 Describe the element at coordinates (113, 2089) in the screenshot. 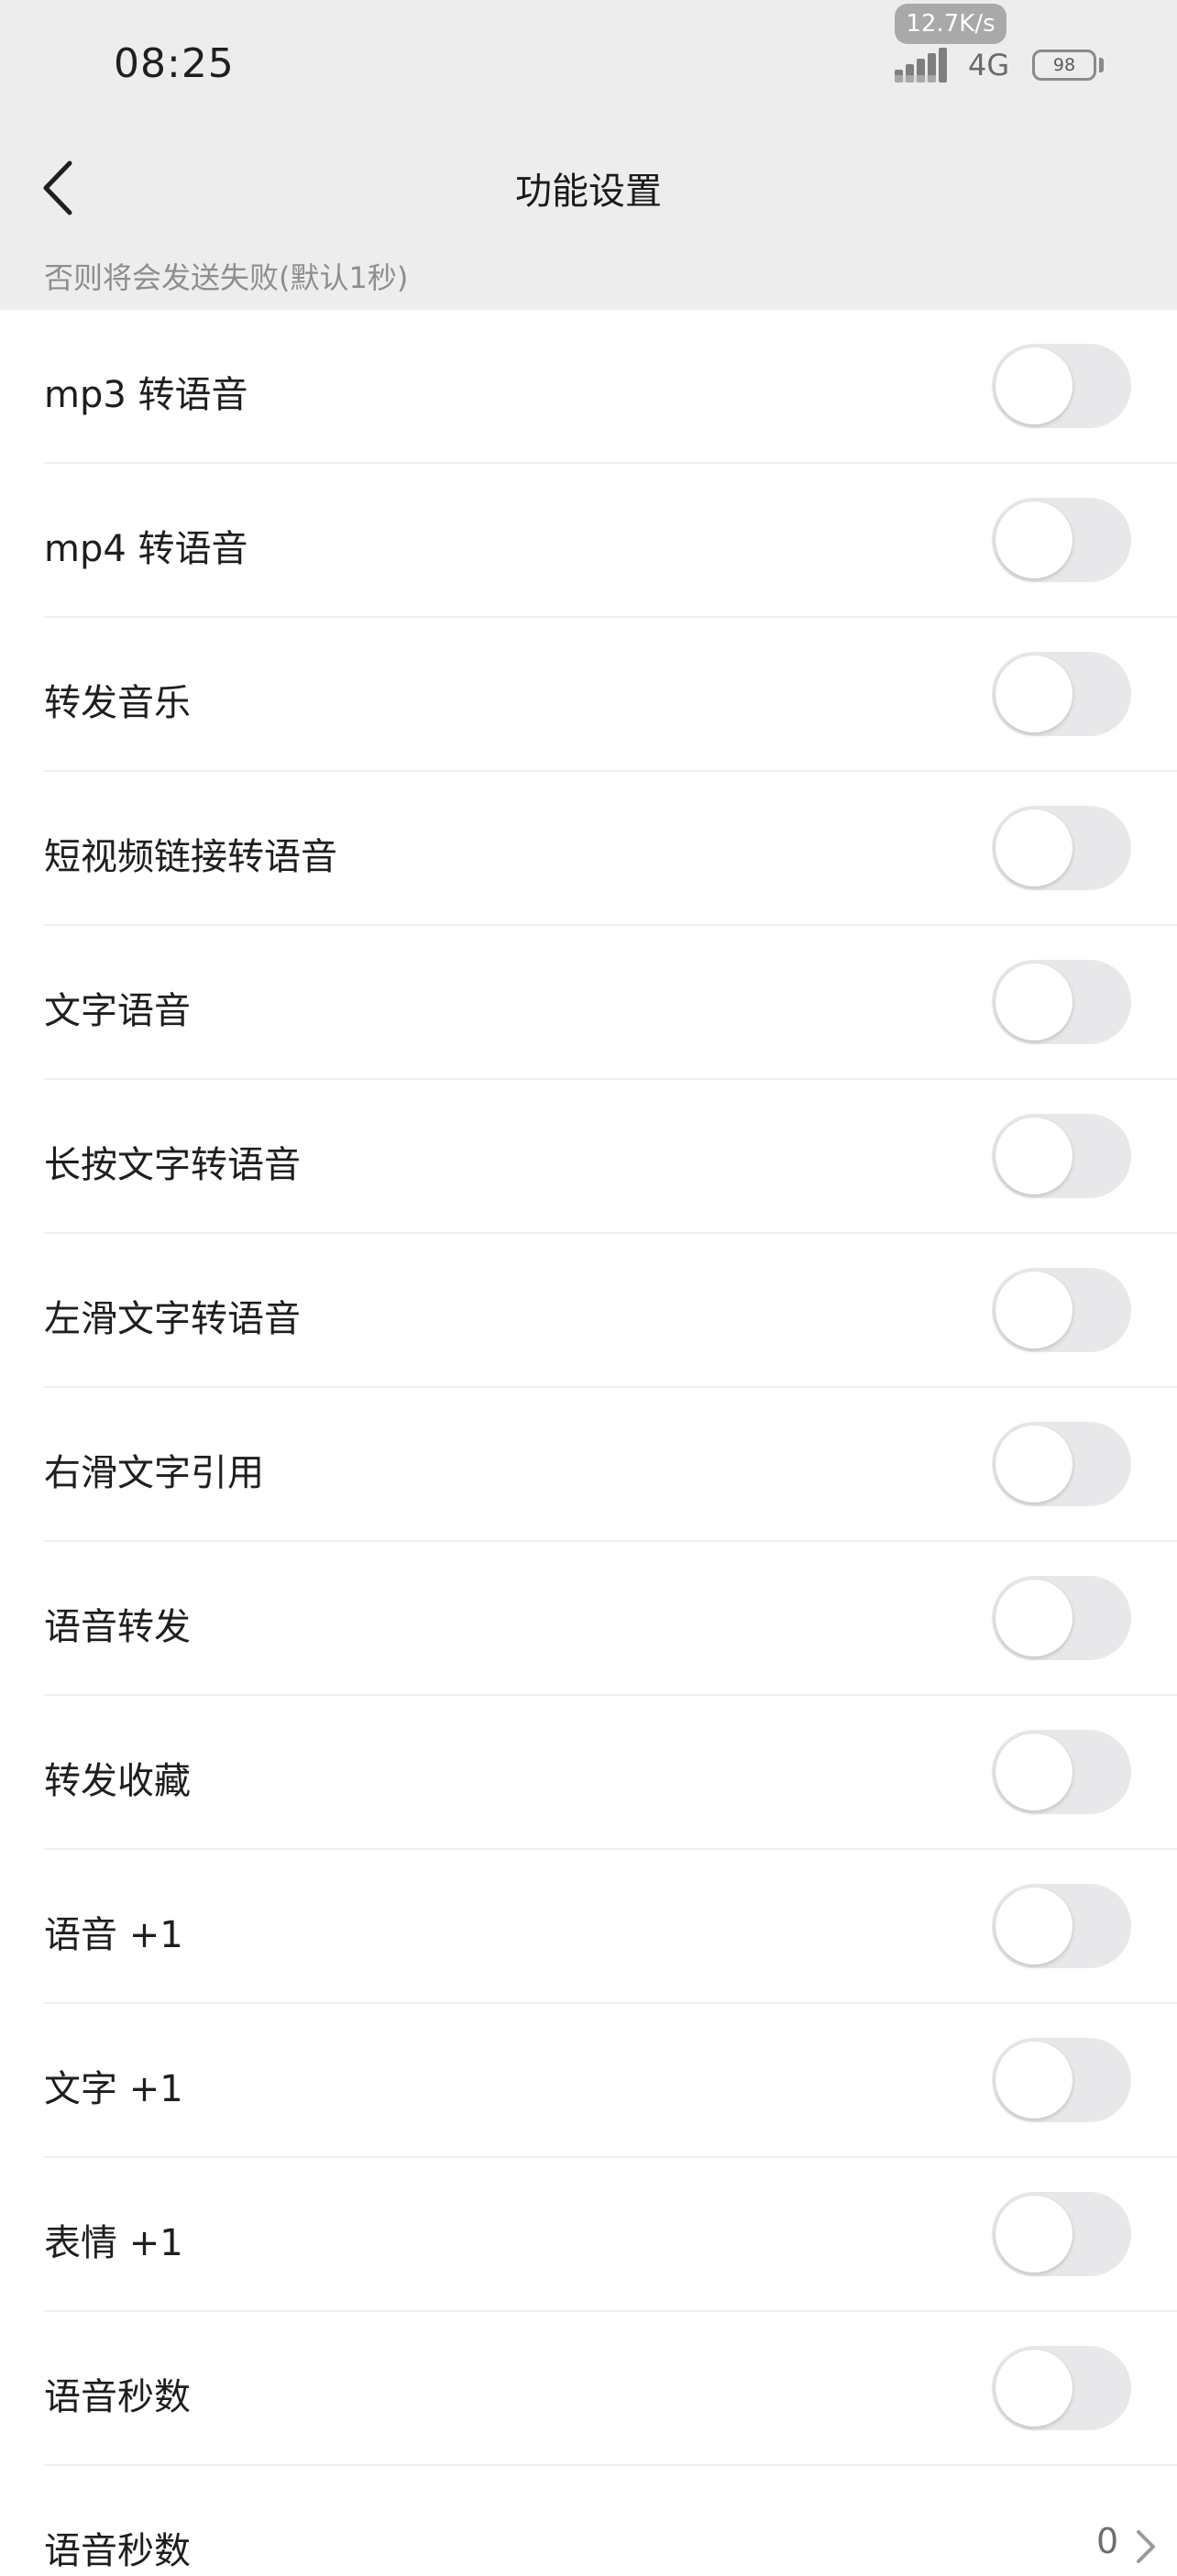

I see `setting-label: 文字 +1` at that location.